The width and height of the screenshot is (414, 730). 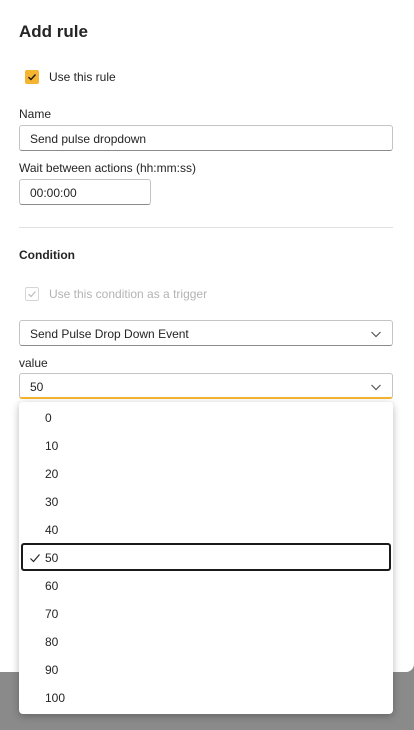 What do you see at coordinates (52, 446) in the screenshot?
I see `option-label: 10` at bounding box center [52, 446].